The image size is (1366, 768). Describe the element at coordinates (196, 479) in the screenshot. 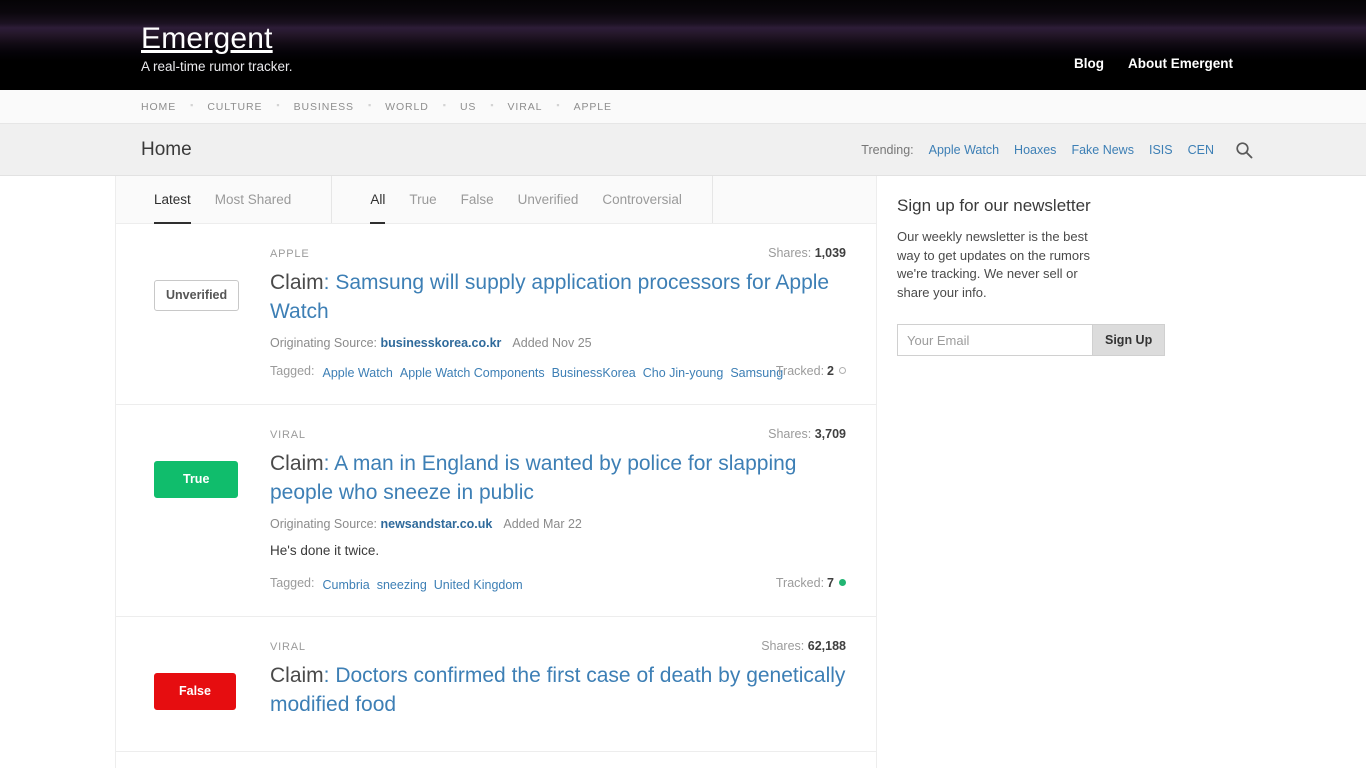

I see `status-badge: True` at that location.